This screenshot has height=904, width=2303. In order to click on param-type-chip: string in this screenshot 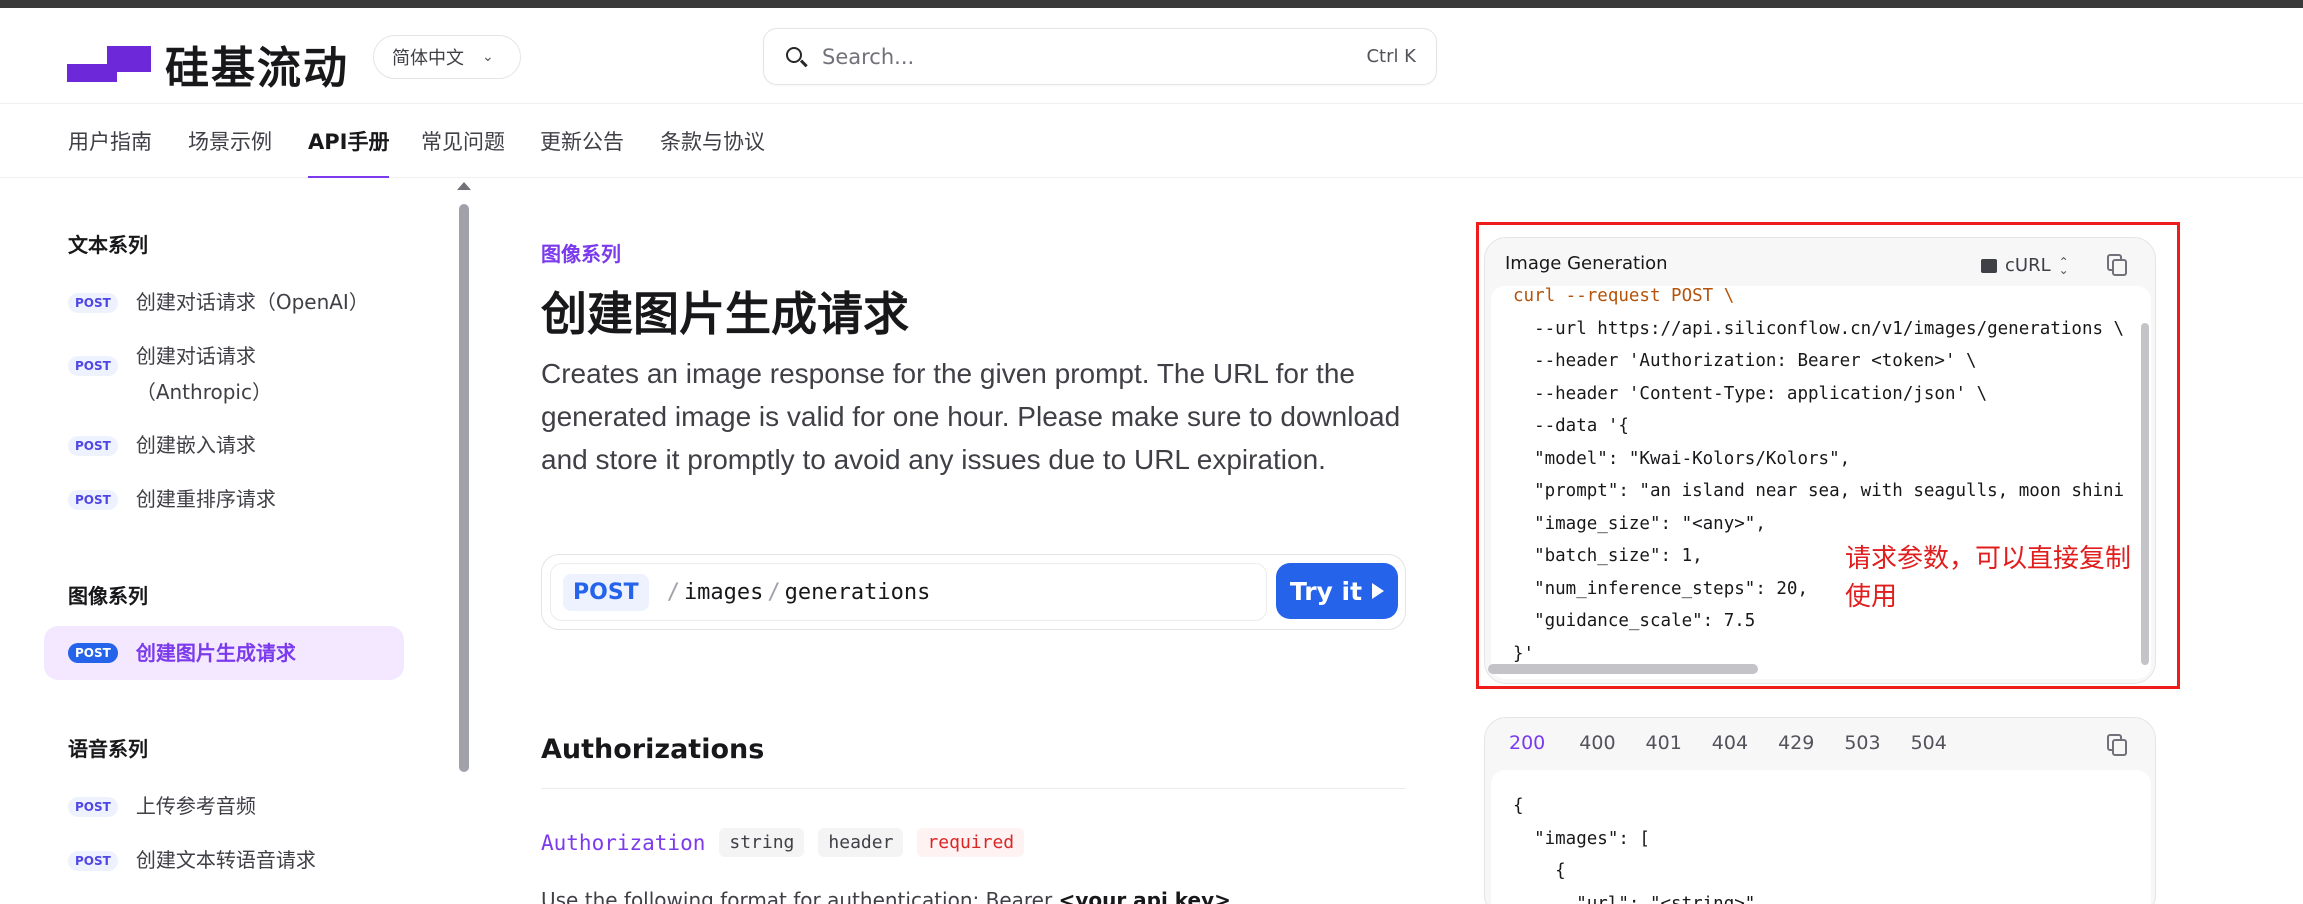, I will do `click(762, 842)`.